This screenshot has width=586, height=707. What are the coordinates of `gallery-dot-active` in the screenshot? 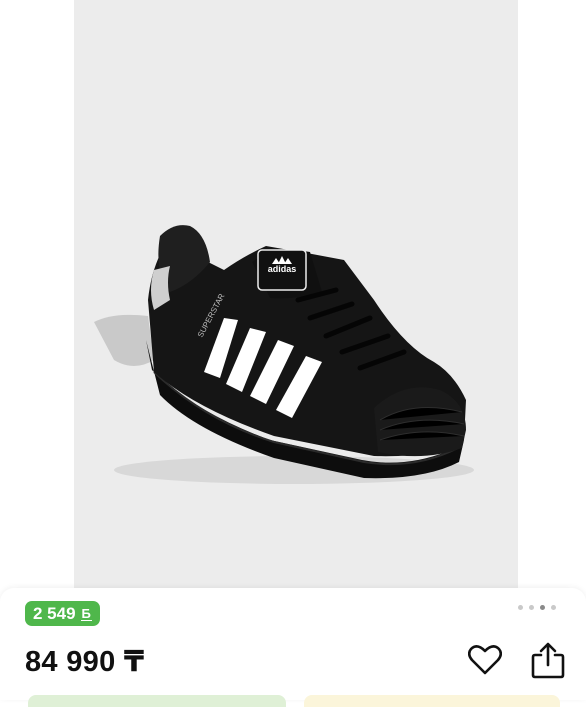 It's located at (542, 607).